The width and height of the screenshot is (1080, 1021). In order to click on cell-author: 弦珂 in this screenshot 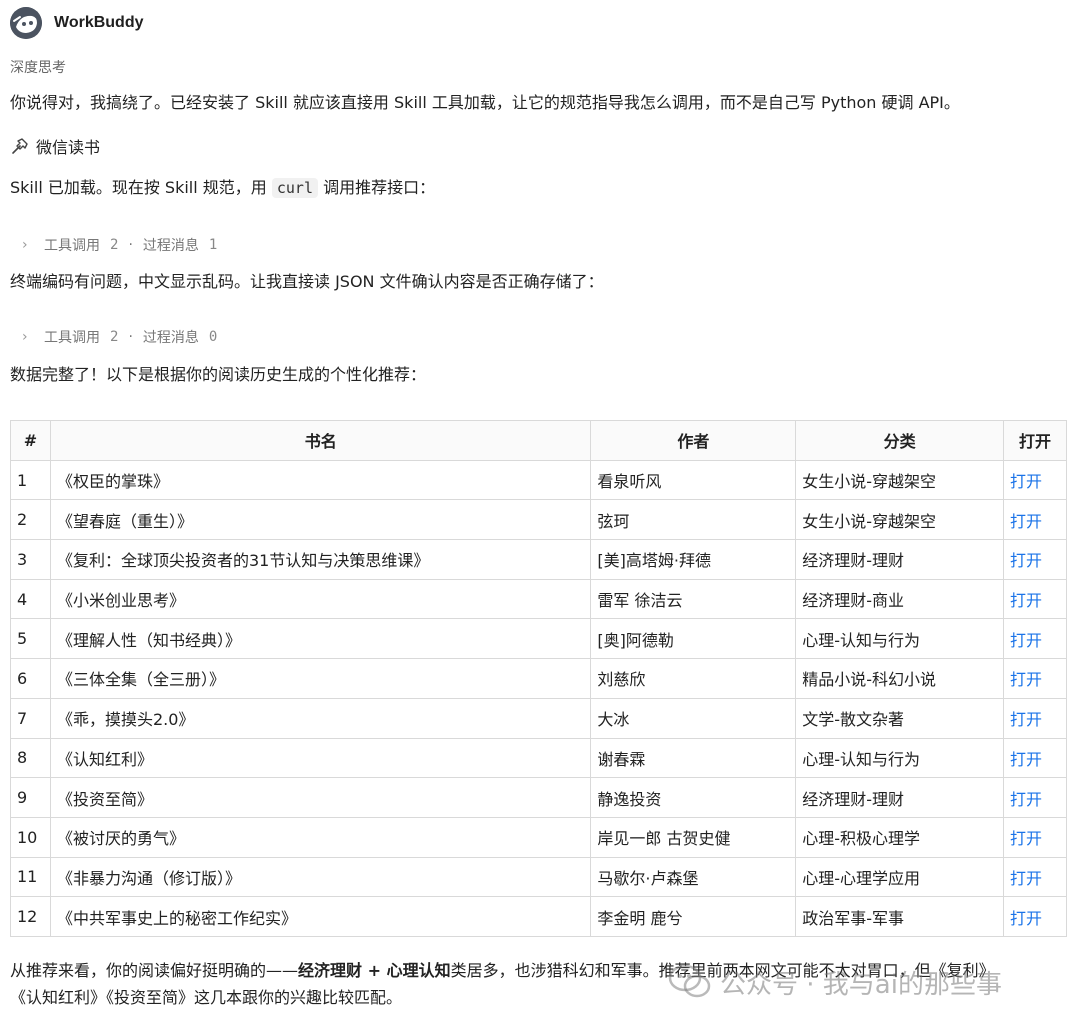, I will do `click(693, 520)`.